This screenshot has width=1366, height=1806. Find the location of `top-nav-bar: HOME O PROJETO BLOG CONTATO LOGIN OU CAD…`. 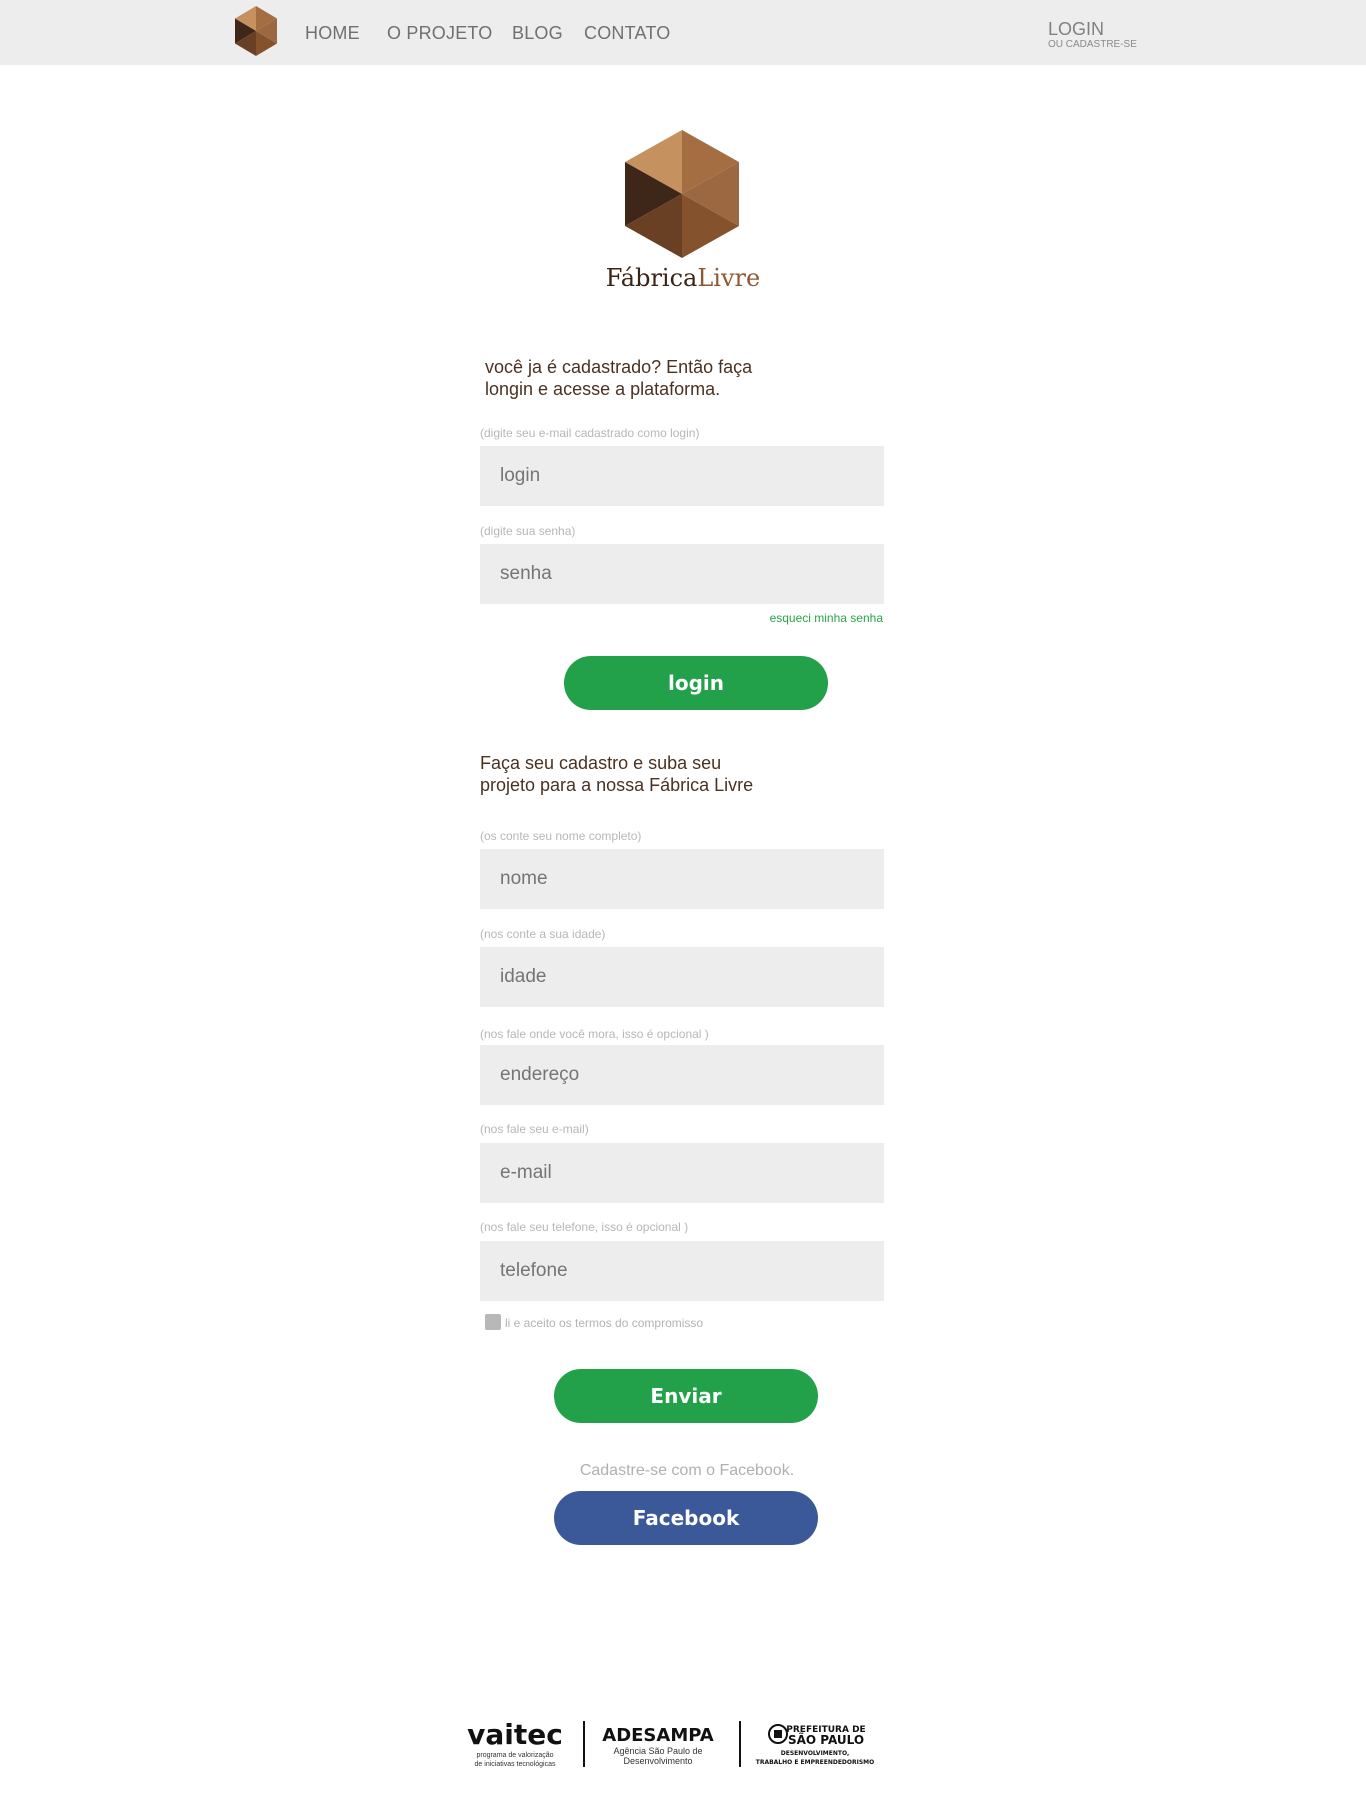

top-nav-bar: HOME O PROJETO BLOG CONTATO LOGIN OU CAD… is located at coordinates (683, 32).